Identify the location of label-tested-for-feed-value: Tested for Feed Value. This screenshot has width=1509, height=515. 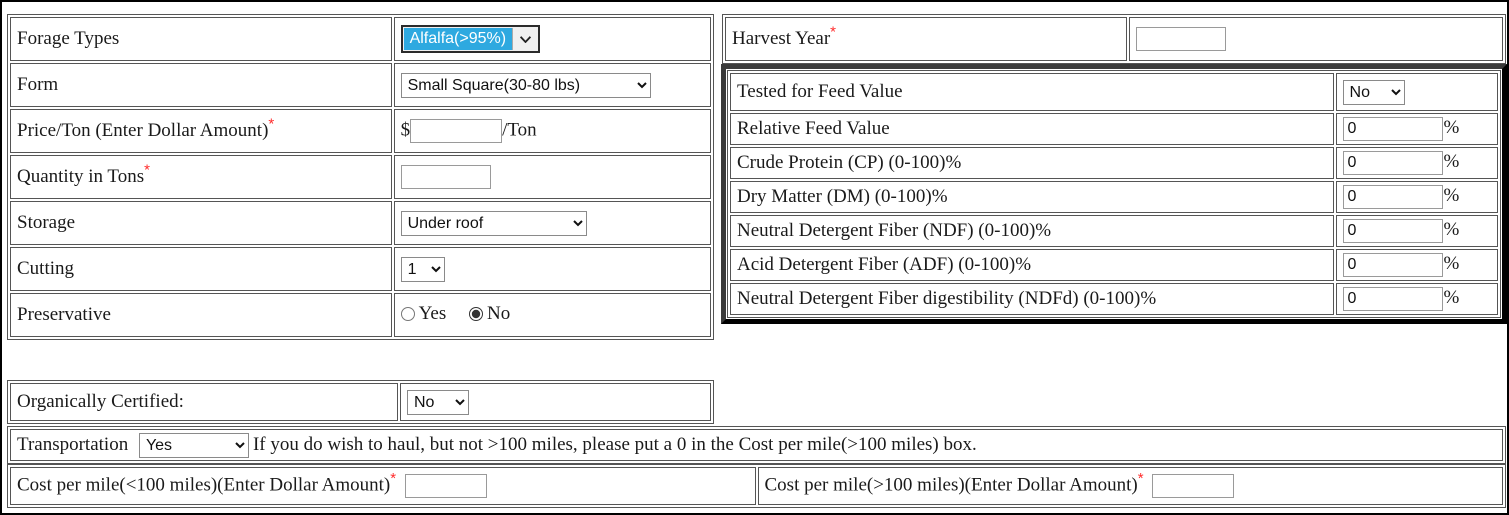
(1032, 92).